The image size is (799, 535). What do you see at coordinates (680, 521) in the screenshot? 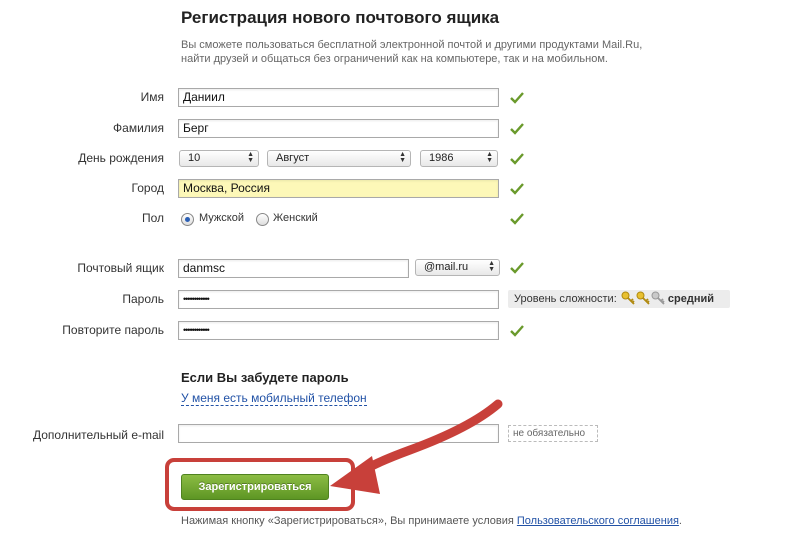
I see `terms-suffix: .` at bounding box center [680, 521].